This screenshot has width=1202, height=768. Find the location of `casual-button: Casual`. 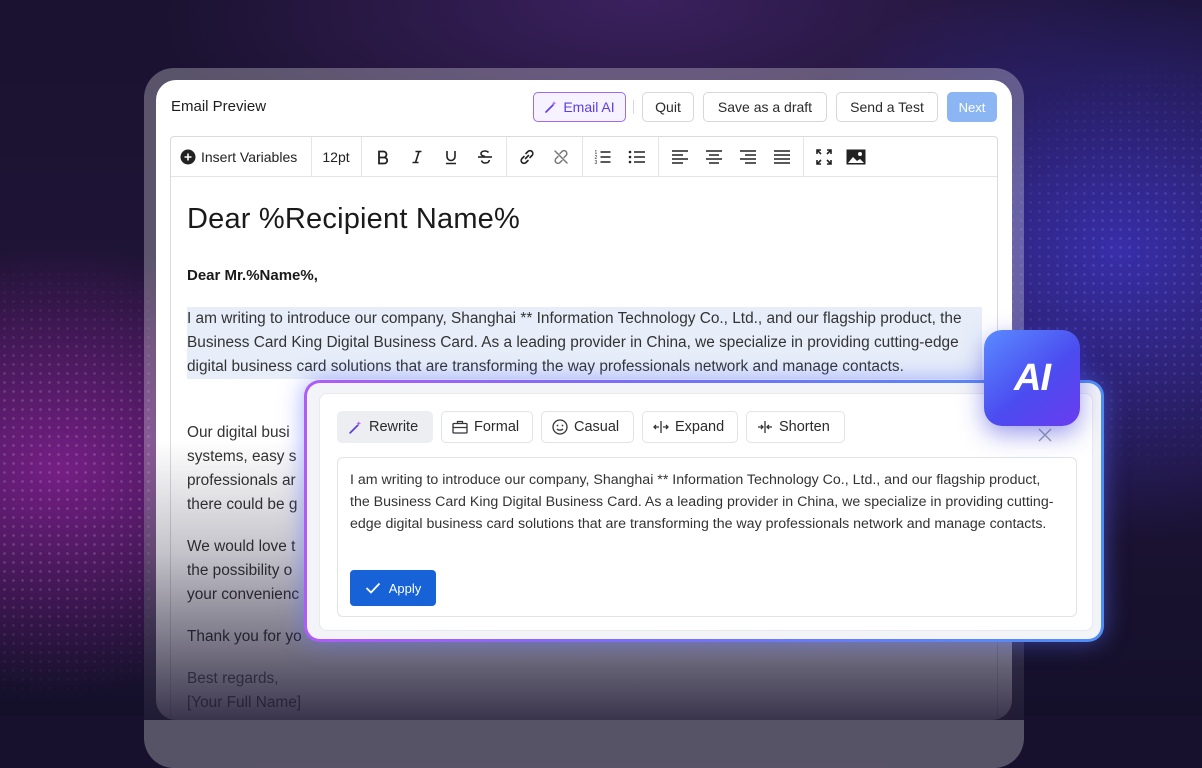

casual-button: Casual is located at coordinates (587, 427).